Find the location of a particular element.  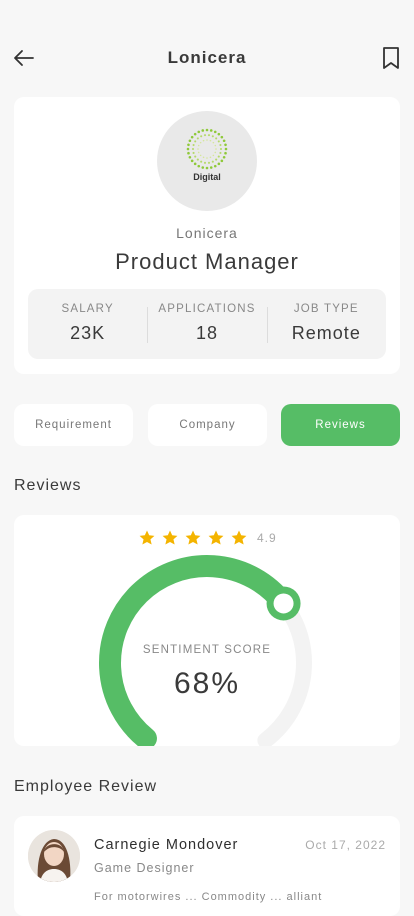

person-avatar-icon is located at coordinates (54, 856).